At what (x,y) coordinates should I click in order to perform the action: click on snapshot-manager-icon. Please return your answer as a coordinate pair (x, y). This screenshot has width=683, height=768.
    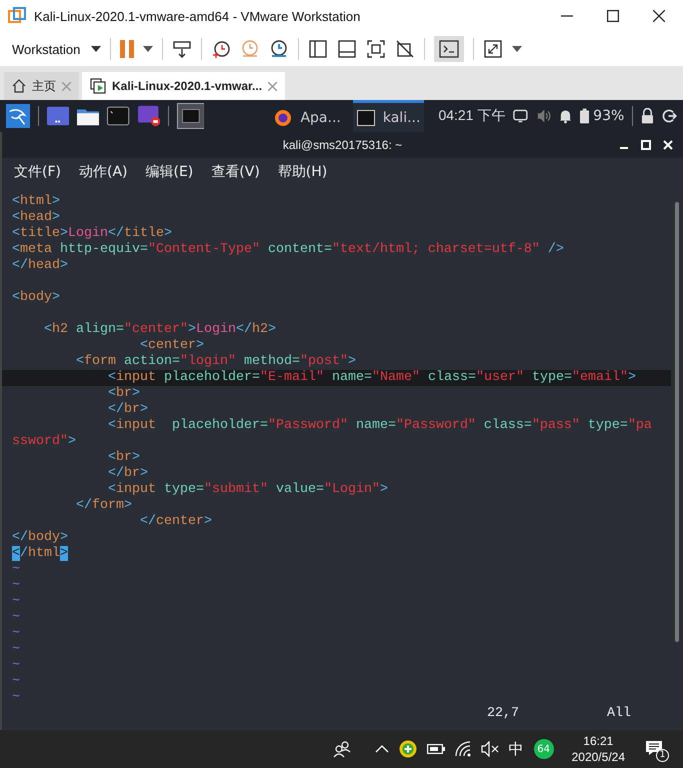
    Looking at the image, I should click on (279, 49).